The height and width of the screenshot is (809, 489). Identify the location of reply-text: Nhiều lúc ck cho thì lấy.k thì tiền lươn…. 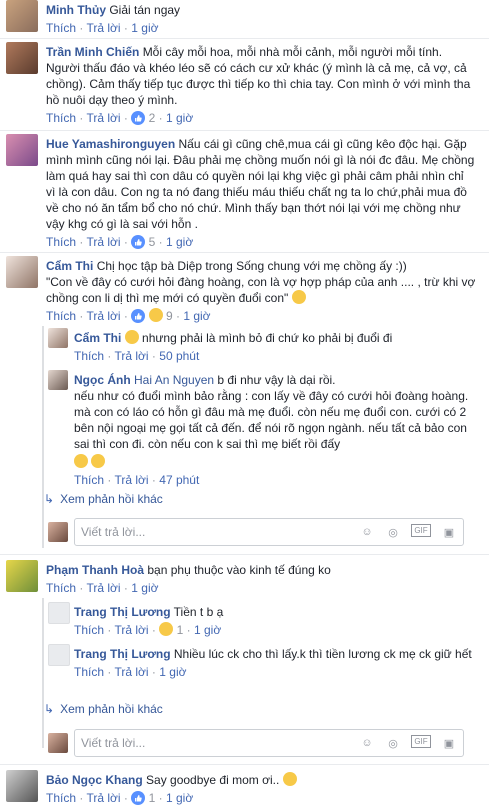
(322, 654).